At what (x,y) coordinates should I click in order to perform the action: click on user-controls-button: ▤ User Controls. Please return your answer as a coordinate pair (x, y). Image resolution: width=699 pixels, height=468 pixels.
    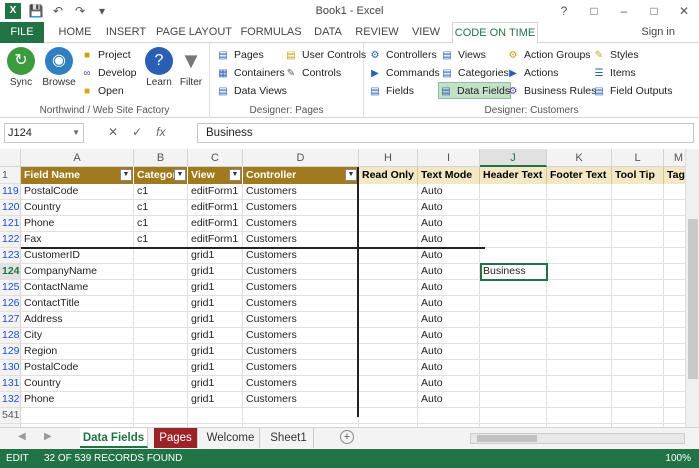
    Looking at the image, I should click on (325, 55).